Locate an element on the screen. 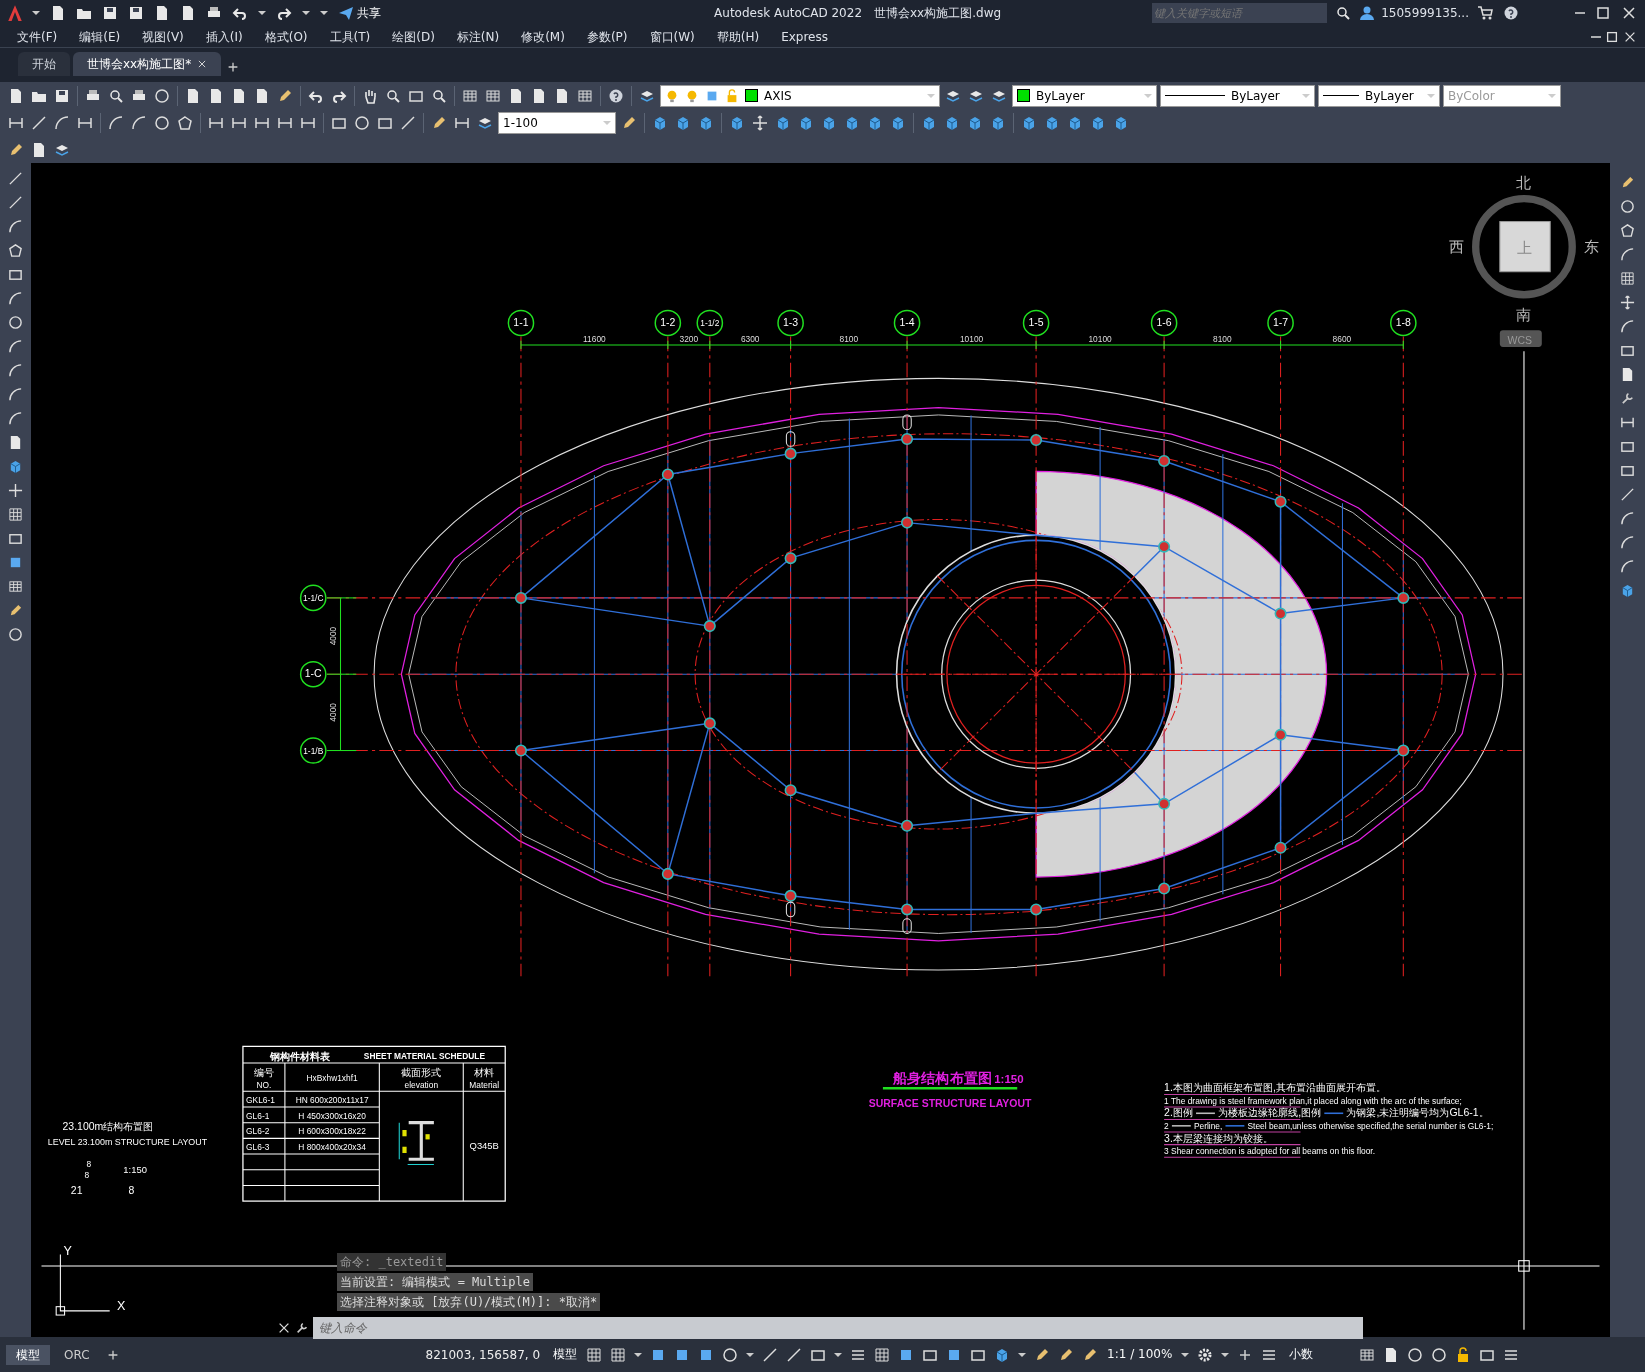 This screenshot has width=1645, height=1372. layout-tab: 模型 is located at coordinates (28, 1354).